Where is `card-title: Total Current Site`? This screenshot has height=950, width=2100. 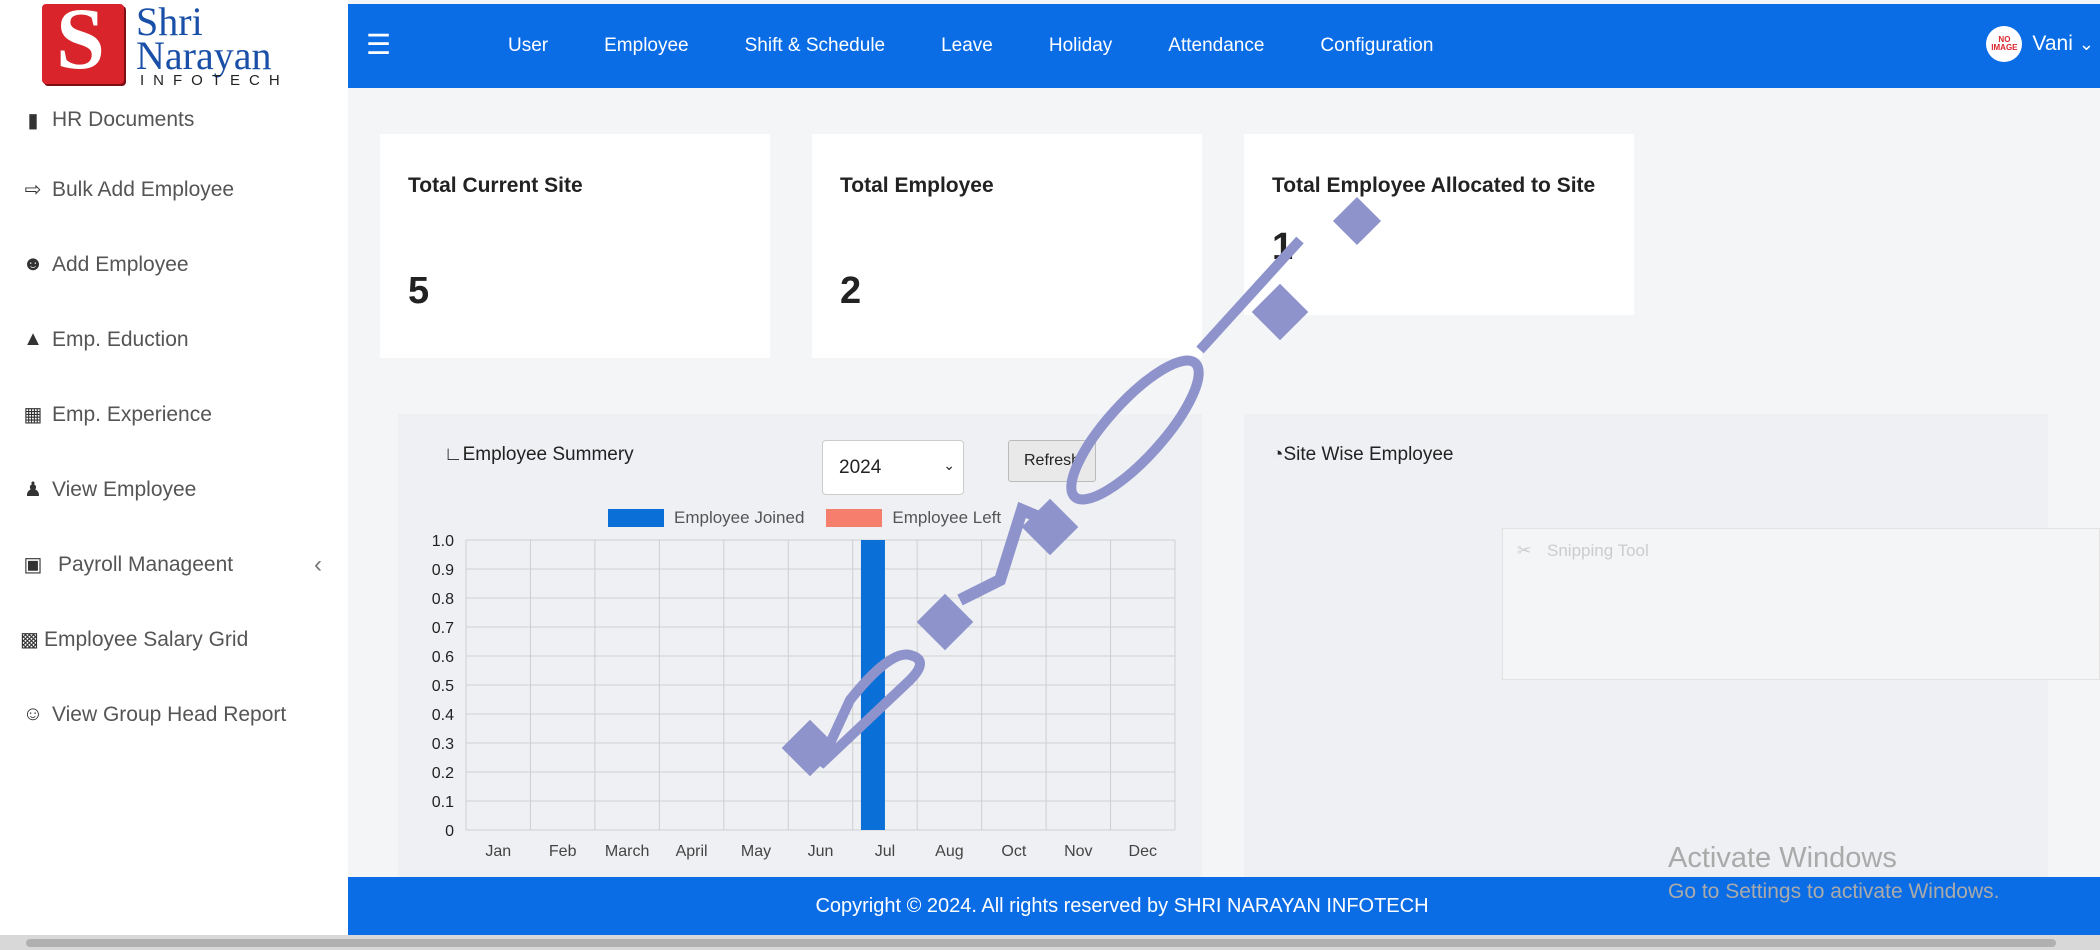 card-title: Total Current Site is located at coordinates (495, 185).